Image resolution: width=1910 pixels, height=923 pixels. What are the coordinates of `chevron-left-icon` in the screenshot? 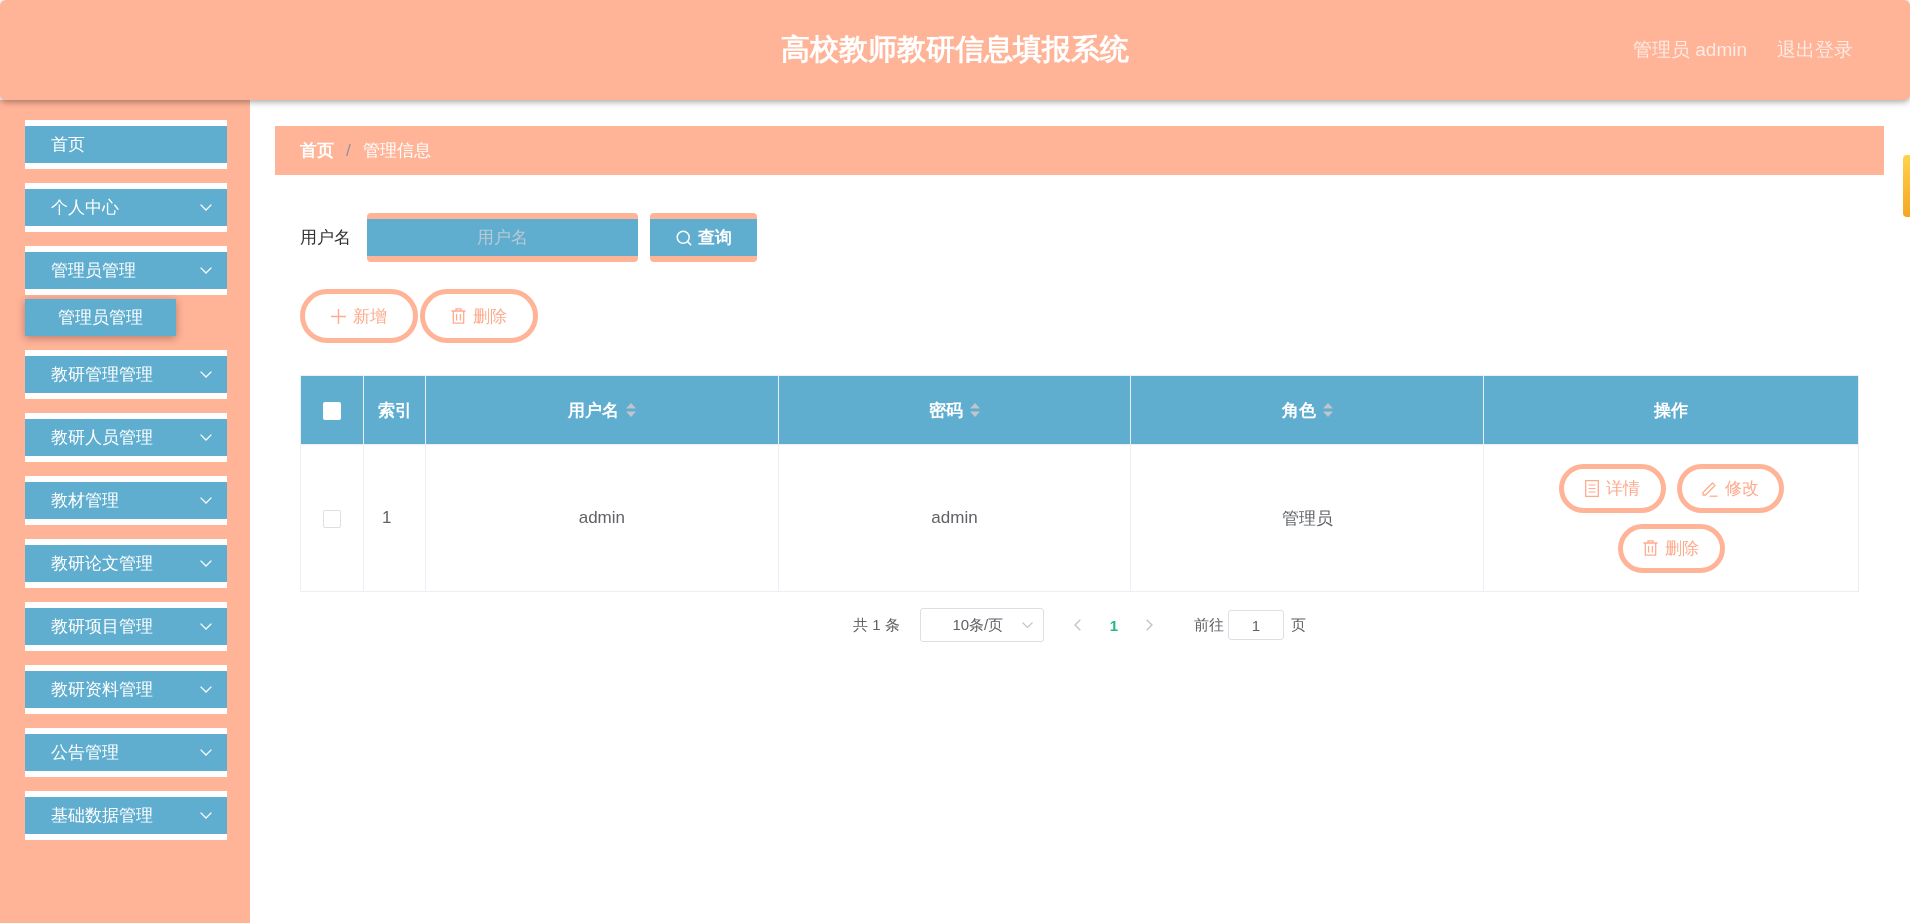 It's located at (1078, 625).